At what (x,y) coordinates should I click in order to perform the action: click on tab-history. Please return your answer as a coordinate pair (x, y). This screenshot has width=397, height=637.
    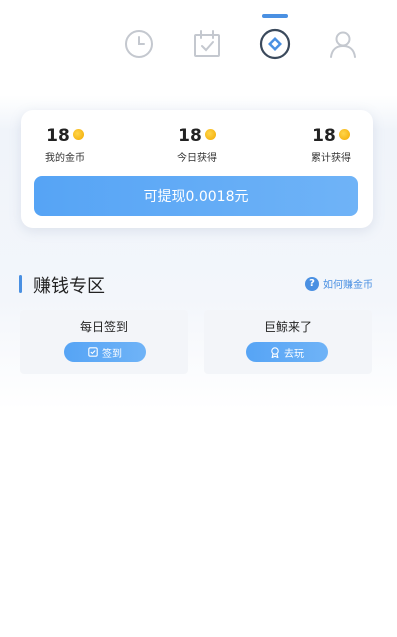
    Looking at the image, I should click on (139, 44).